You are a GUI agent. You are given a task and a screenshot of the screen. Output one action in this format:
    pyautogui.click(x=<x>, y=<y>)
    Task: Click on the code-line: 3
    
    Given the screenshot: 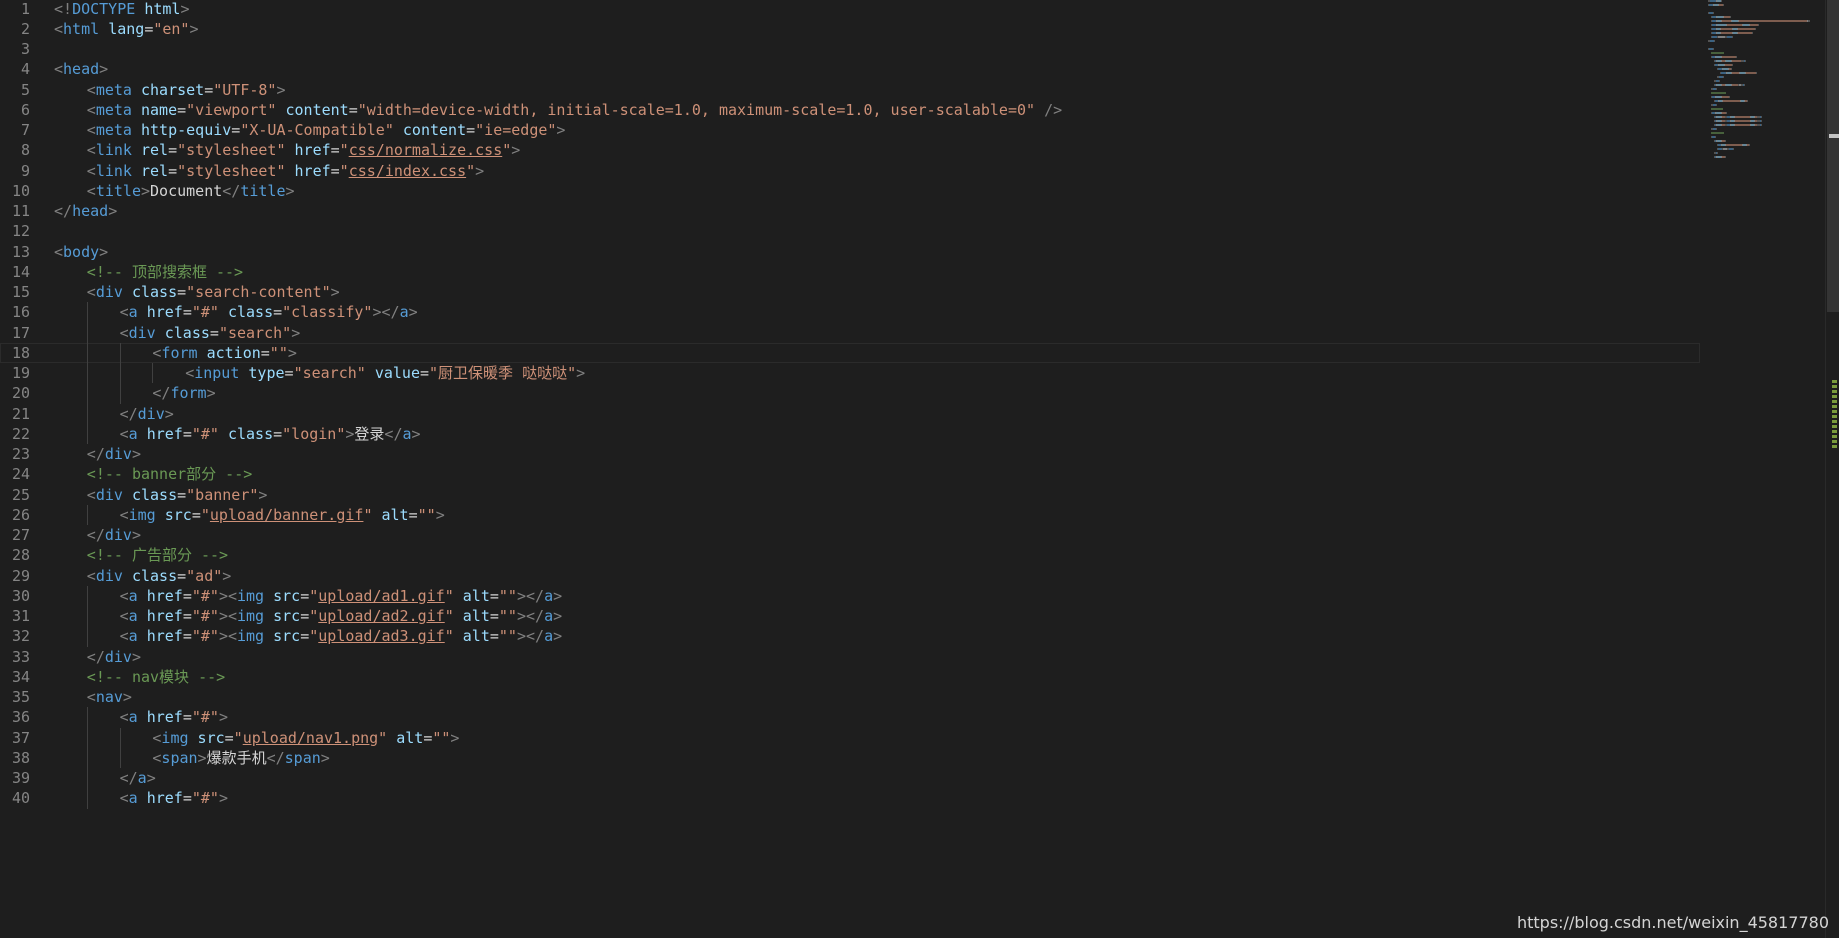 What is the action you would take?
    pyautogui.click(x=850, y=49)
    